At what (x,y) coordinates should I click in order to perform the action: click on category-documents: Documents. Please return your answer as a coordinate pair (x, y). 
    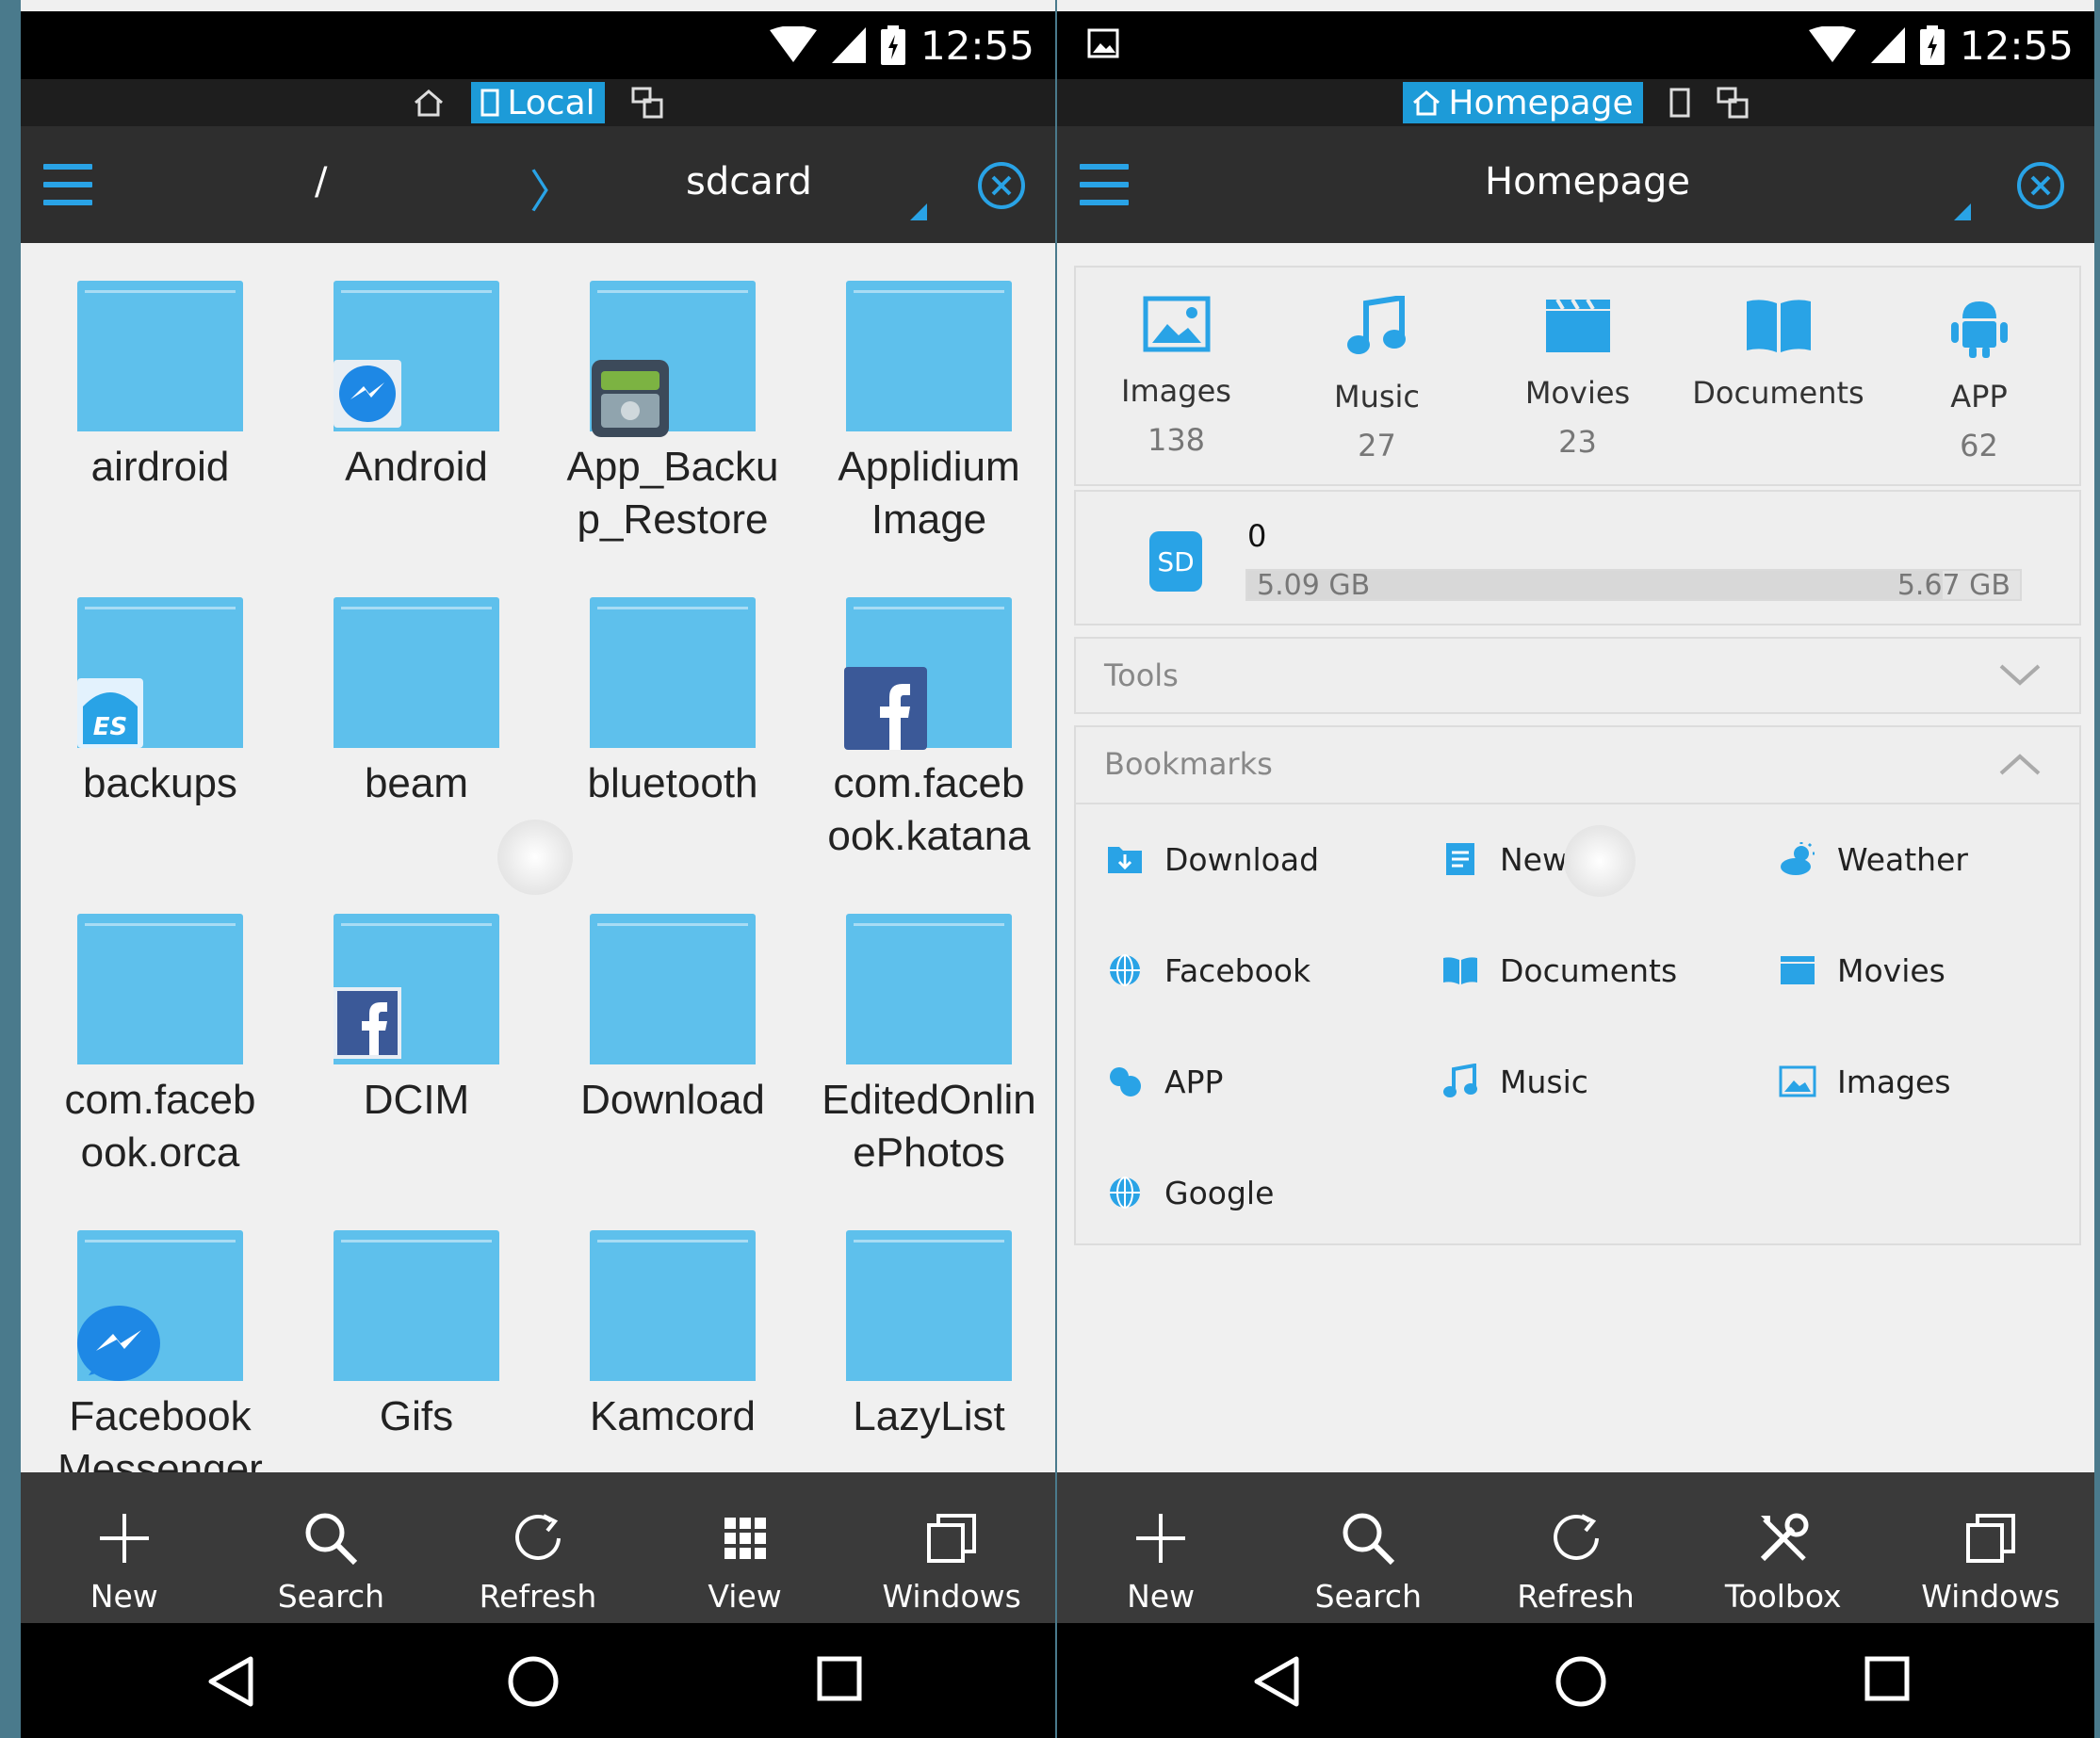
    Looking at the image, I should click on (1778, 360).